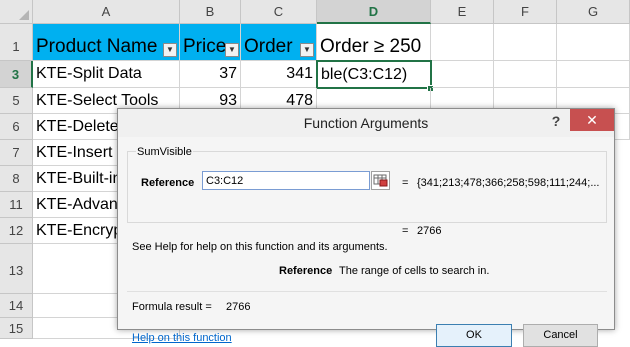  I want to click on cancel-button: Cancel, so click(560, 335).